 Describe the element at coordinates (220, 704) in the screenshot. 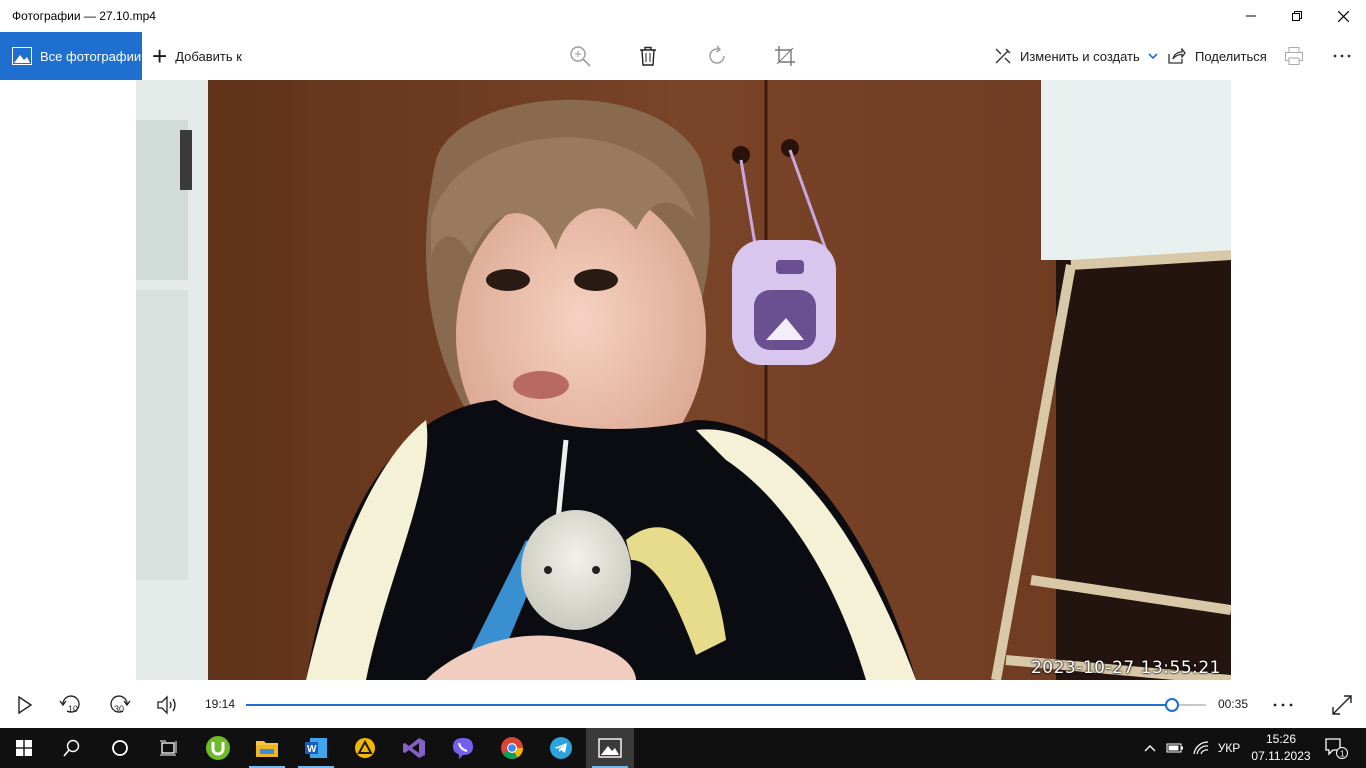

I see `elapsed-time: 19:14` at that location.